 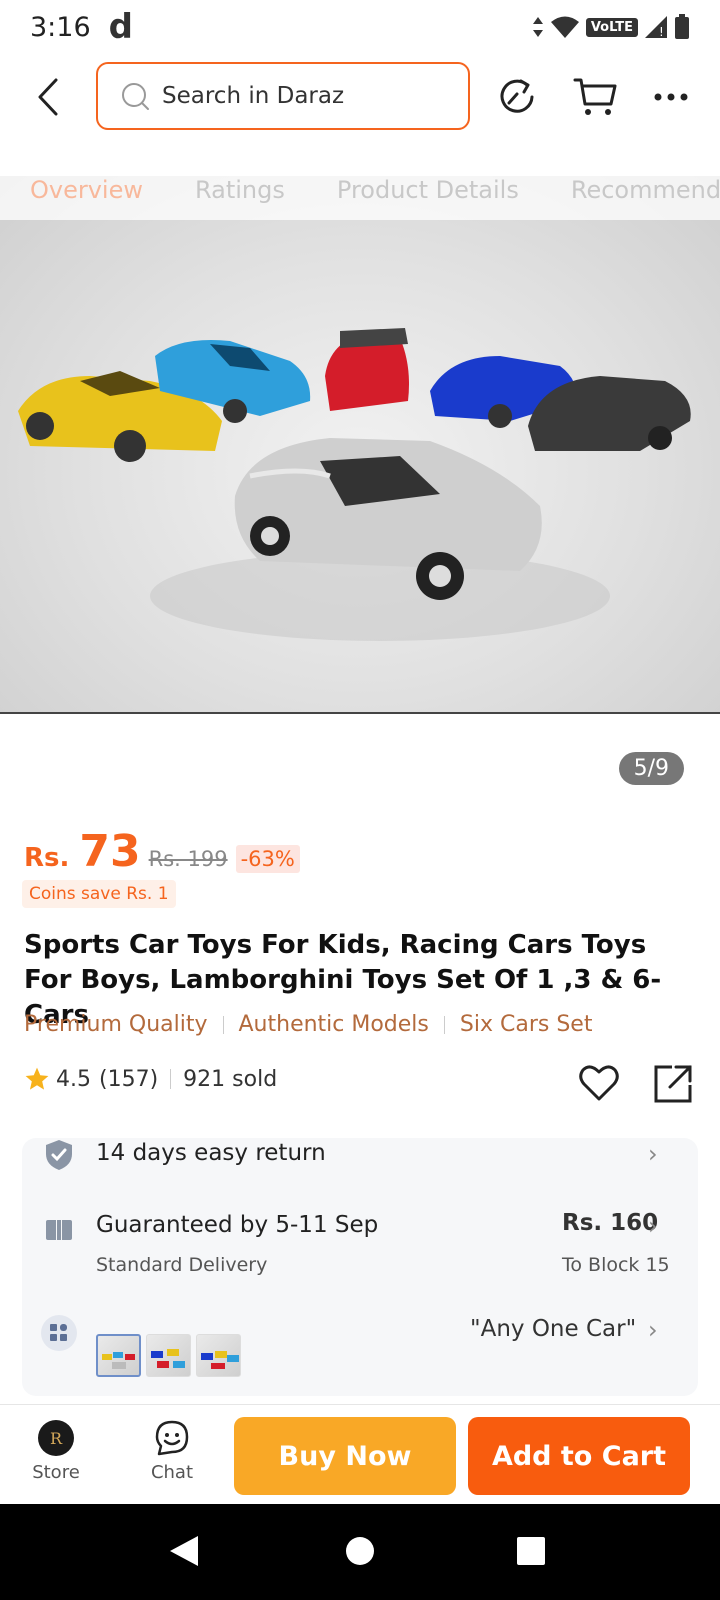 What do you see at coordinates (553, 1329) in the screenshot?
I see `variant-selection: "Any One Car"` at bounding box center [553, 1329].